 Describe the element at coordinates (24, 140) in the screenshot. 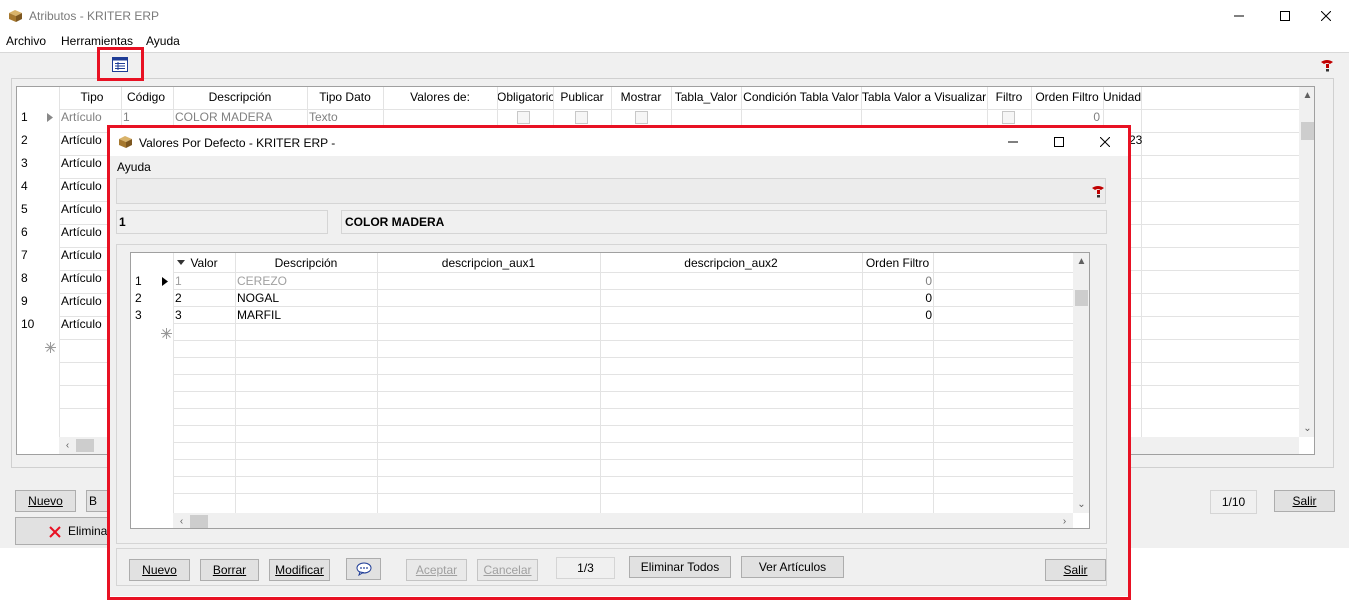

I see `row-number: 2` at that location.